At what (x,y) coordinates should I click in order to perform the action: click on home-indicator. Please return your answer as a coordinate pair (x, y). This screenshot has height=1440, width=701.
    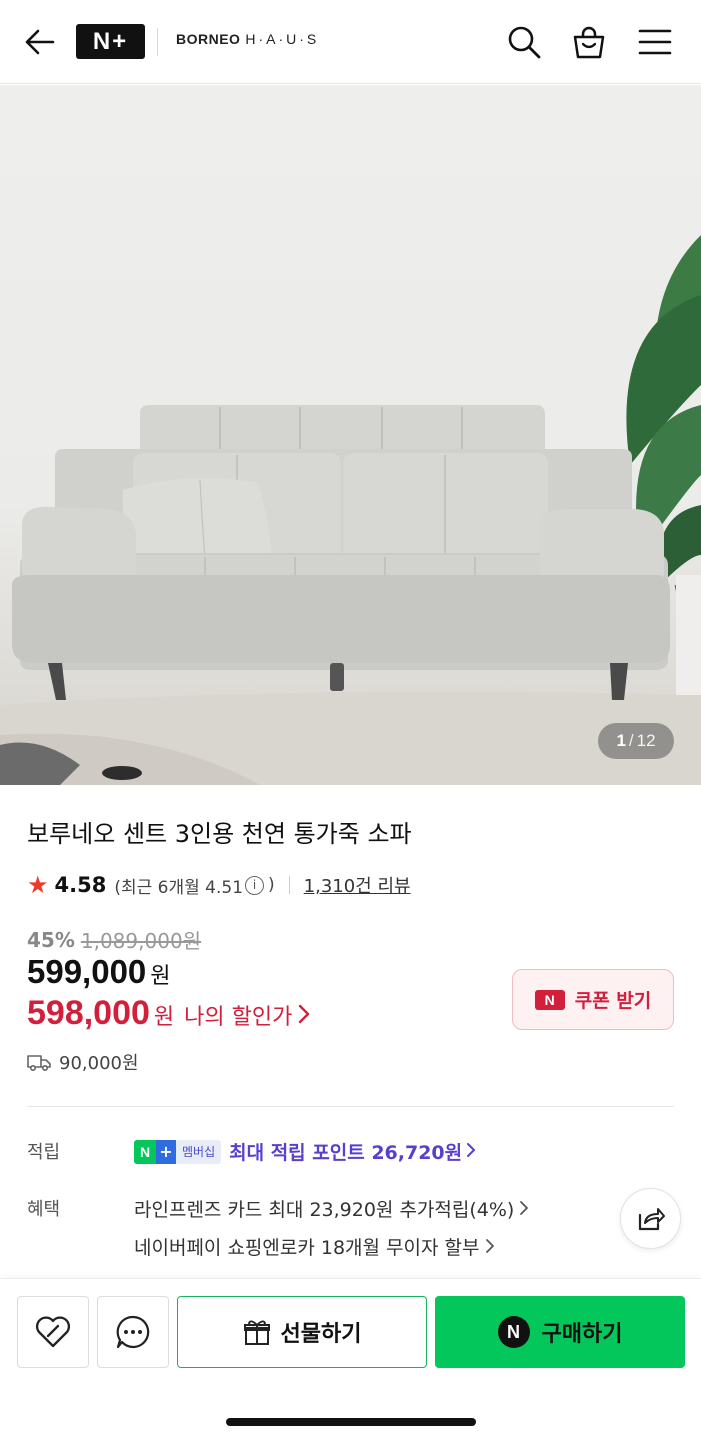
    Looking at the image, I should click on (351, 1422).